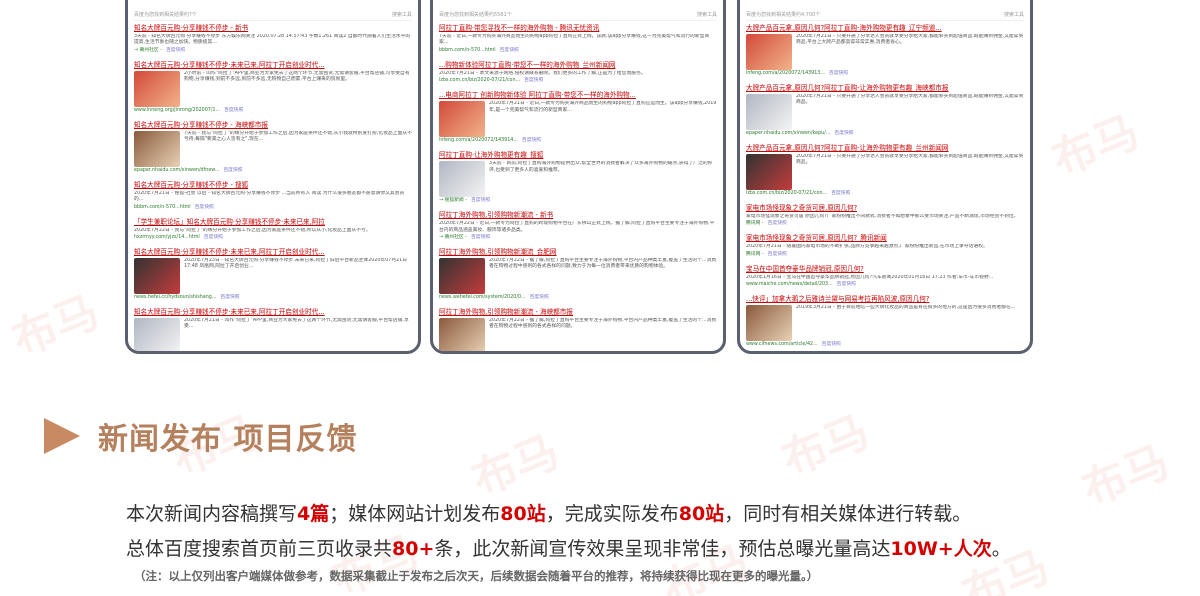 The height and width of the screenshot is (596, 1200). What do you see at coordinates (578, 65) in the screenshot?
I see `result-title-link: ...购物新体验阿拉丁直购·带您不一样的海外购物_兰州新闻网` at bounding box center [578, 65].